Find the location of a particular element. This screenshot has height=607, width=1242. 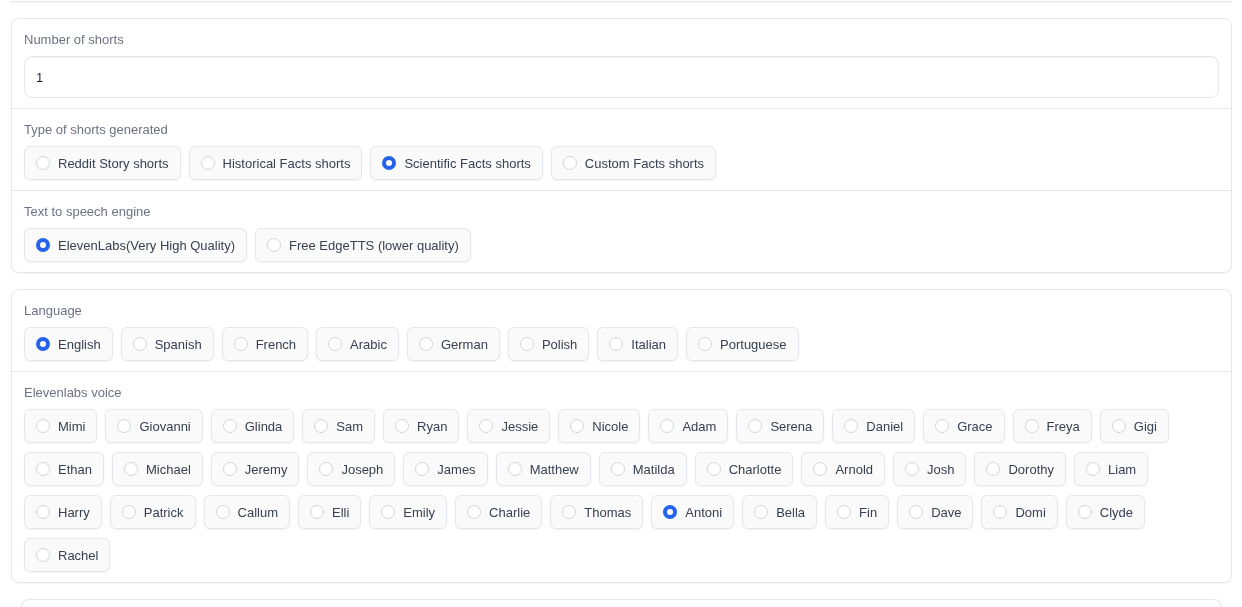

radio-option: James is located at coordinates (445, 469).